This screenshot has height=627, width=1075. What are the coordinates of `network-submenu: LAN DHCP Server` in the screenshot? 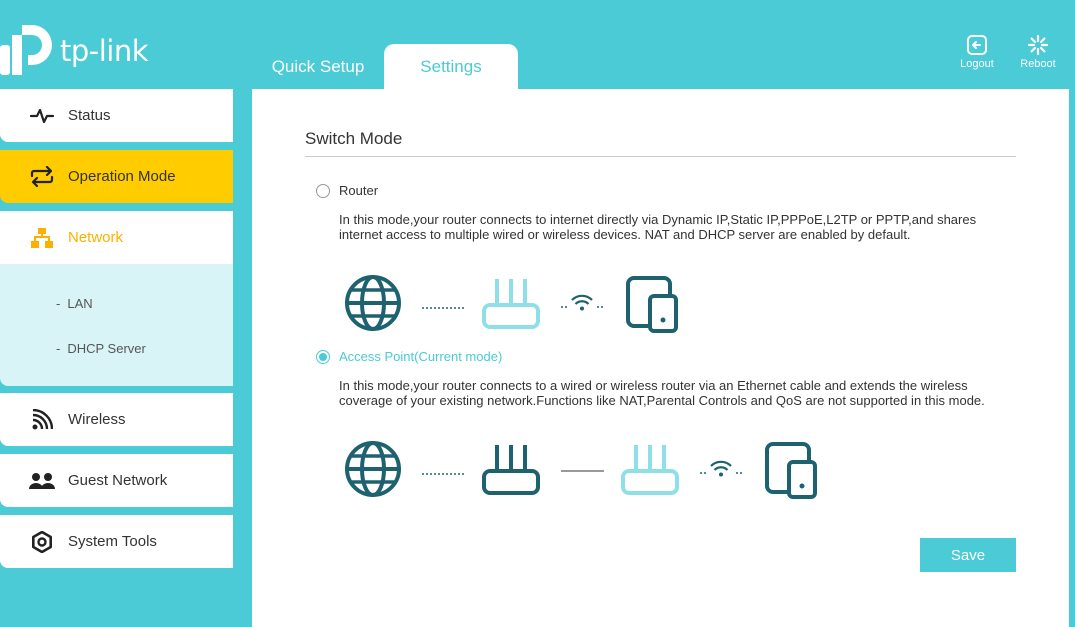 It's located at (116, 325).